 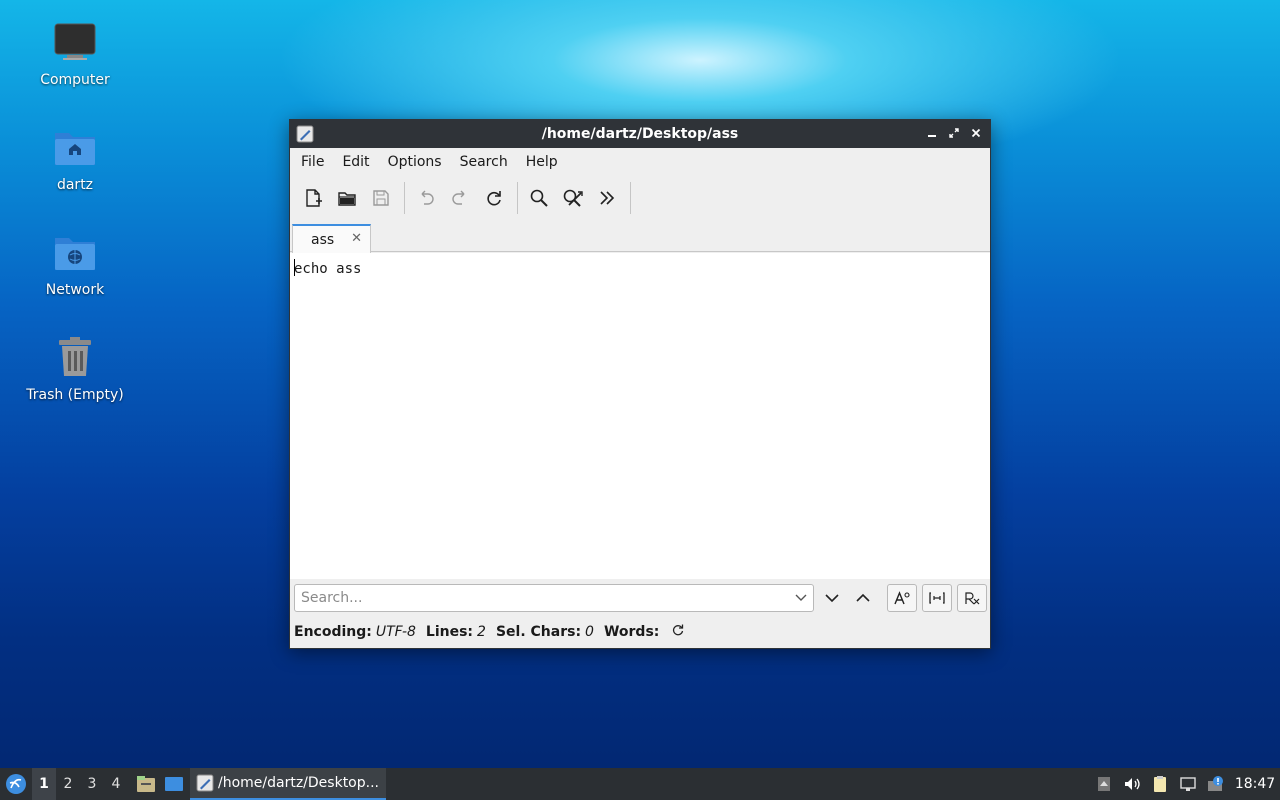 What do you see at coordinates (631, 632) in the screenshot?
I see `words-label: Words:` at bounding box center [631, 632].